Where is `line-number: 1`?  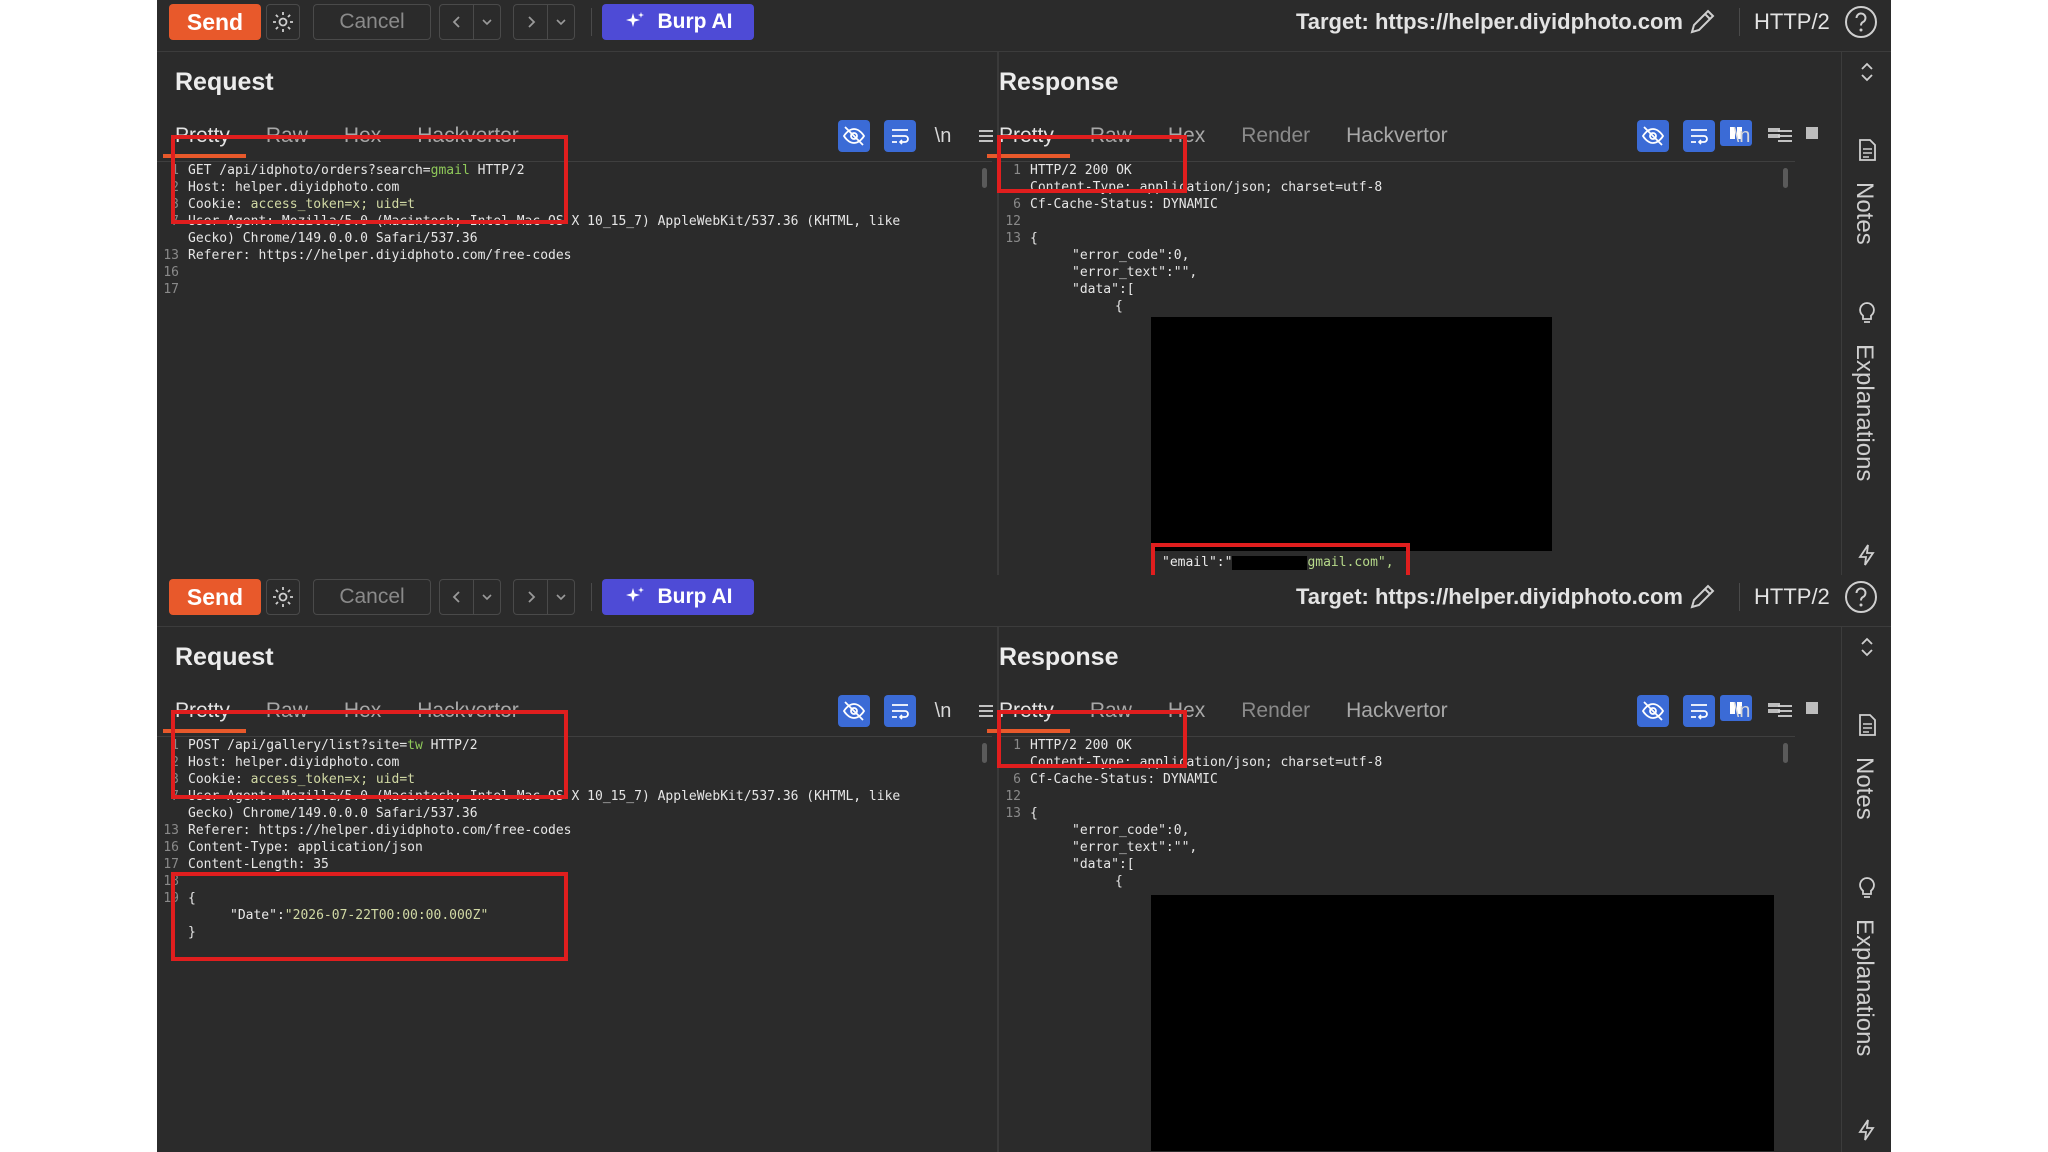 line-number: 1 is located at coordinates (1017, 170).